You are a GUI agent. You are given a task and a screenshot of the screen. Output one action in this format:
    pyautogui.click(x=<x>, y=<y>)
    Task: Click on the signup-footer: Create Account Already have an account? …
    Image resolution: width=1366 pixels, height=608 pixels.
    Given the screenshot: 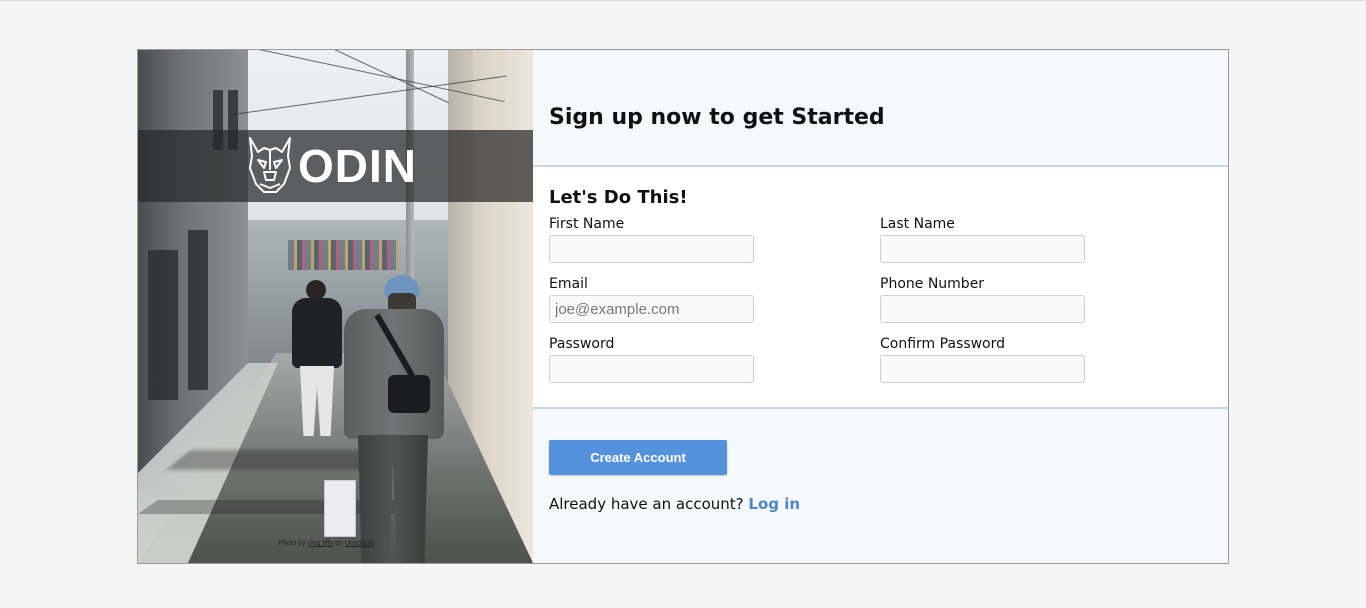 What is the action you would take?
    pyautogui.click(x=880, y=486)
    